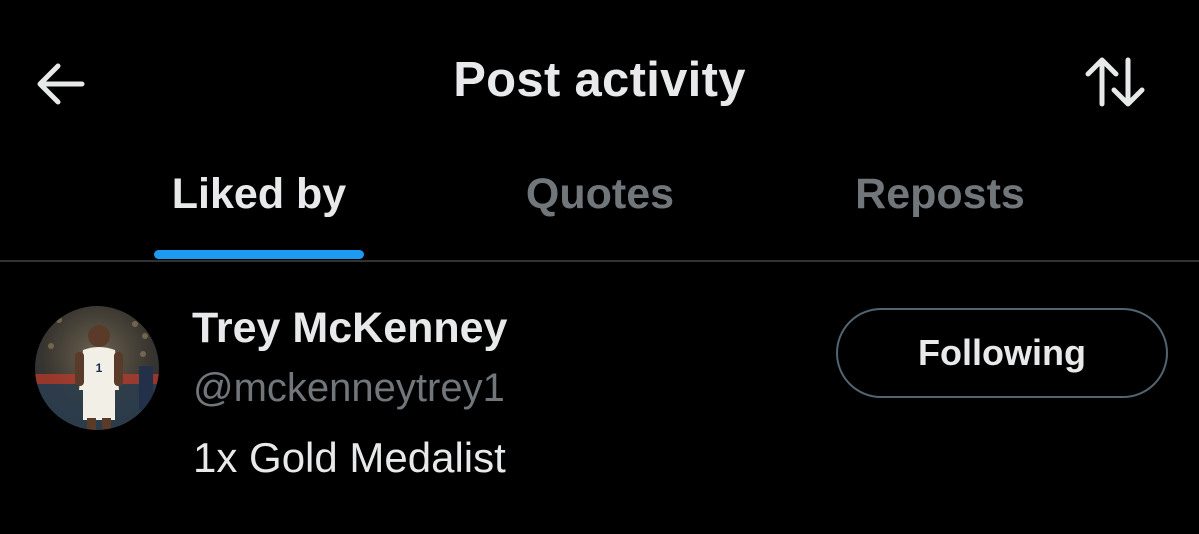  I want to click on user-handle: @mckenneytrey1, so click(349, 388).